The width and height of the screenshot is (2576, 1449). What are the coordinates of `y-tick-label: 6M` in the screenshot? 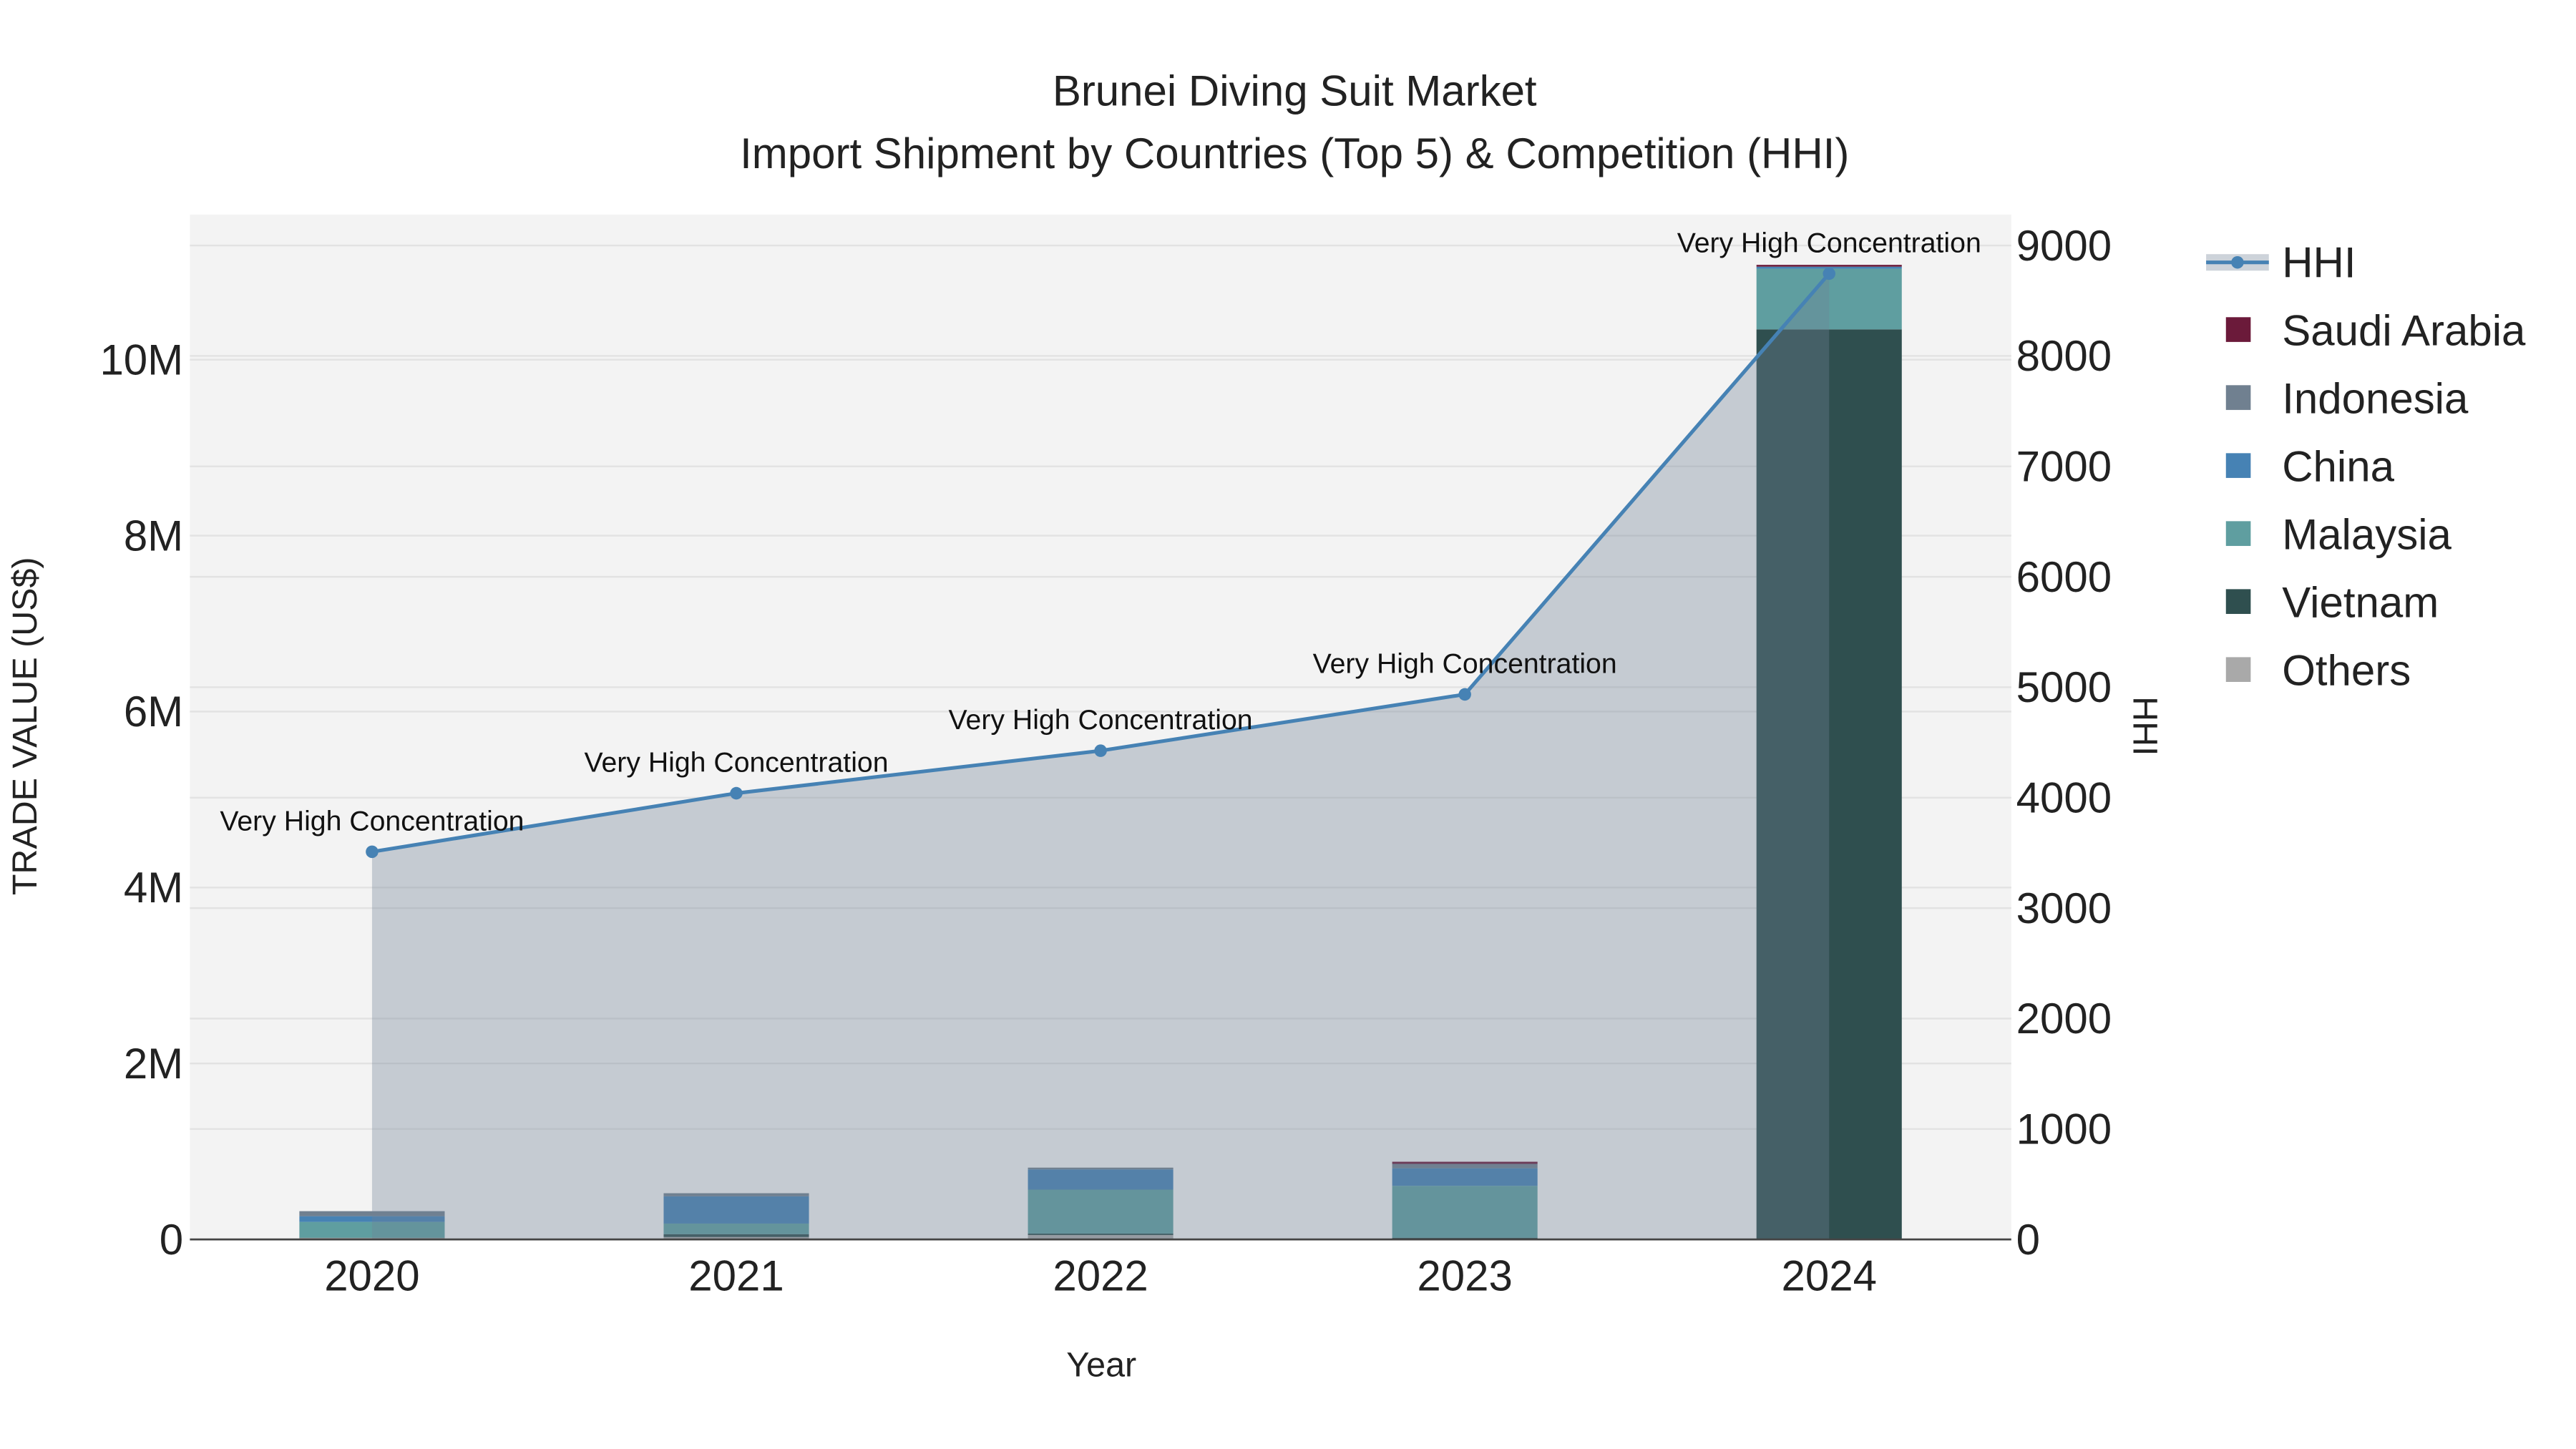 It's located at (153, 712).